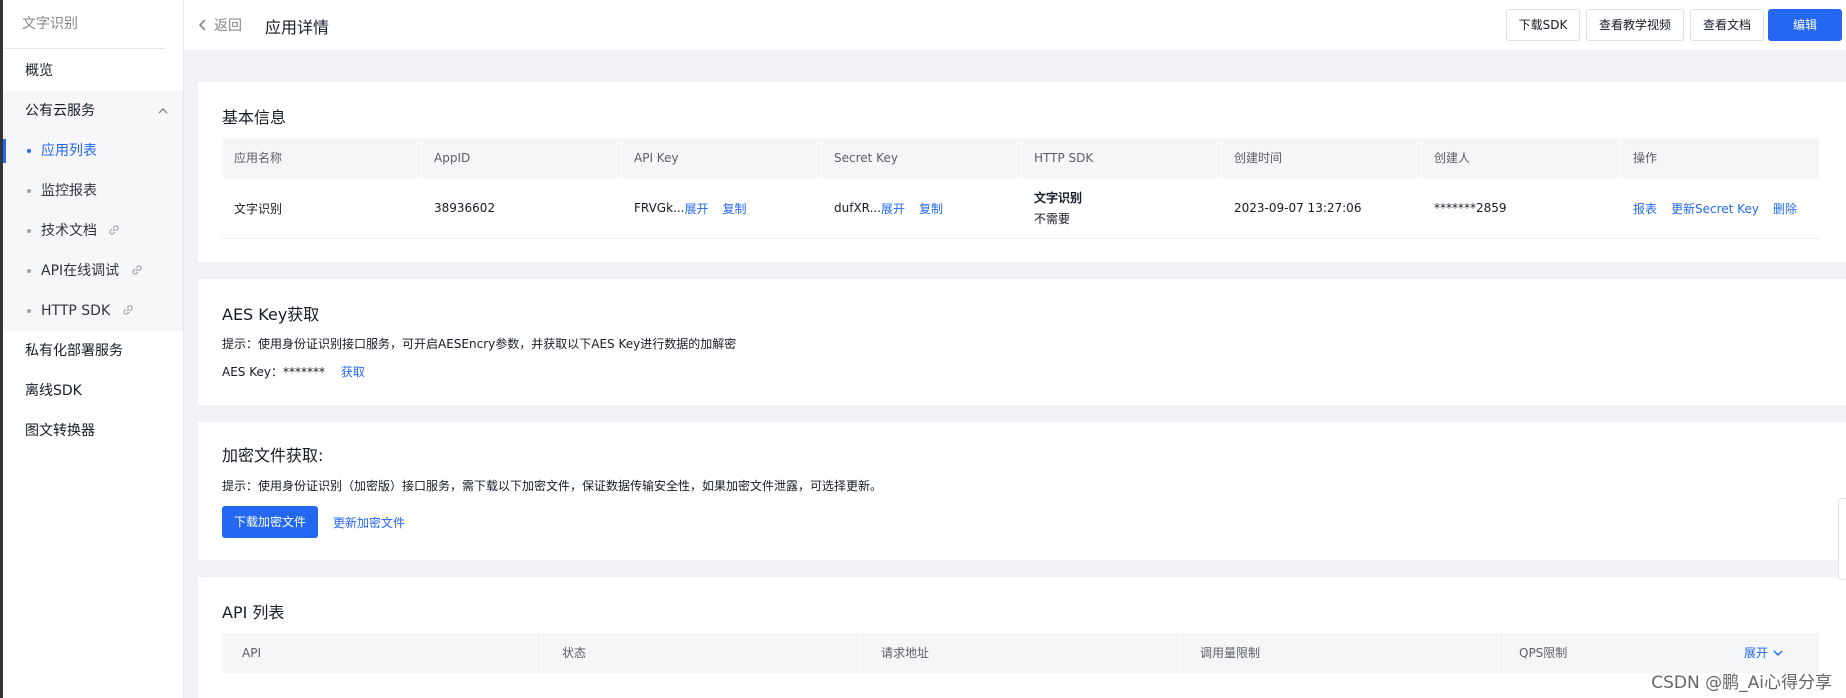 This screenshot has height=698, width=1846. I want to click on sidebar-item-public-cloud: 公有云服务, so click(93, 111).